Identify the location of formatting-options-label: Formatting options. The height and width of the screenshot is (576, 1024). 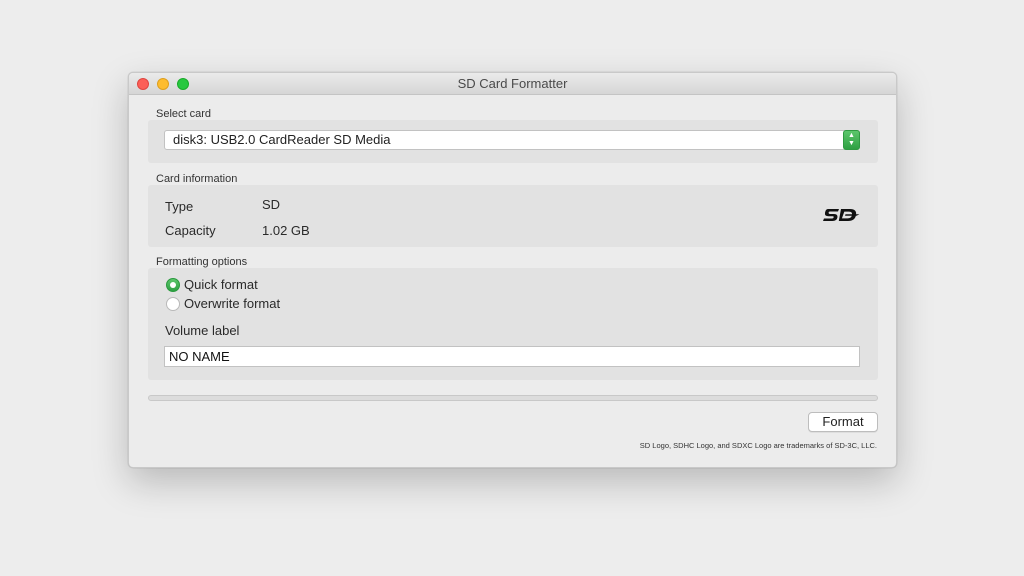
(202, 262).